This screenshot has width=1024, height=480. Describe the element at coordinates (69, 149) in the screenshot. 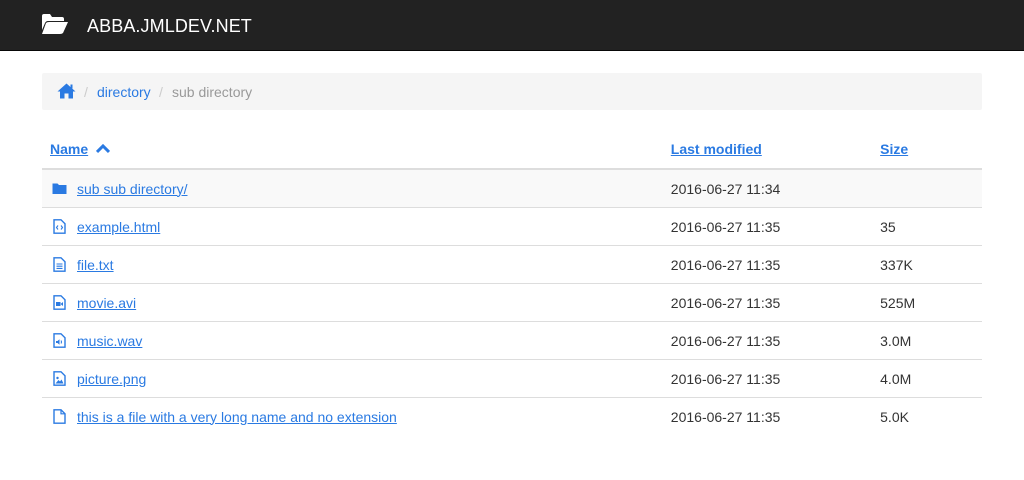

I see `sort-by-name-link: Name` at that location.